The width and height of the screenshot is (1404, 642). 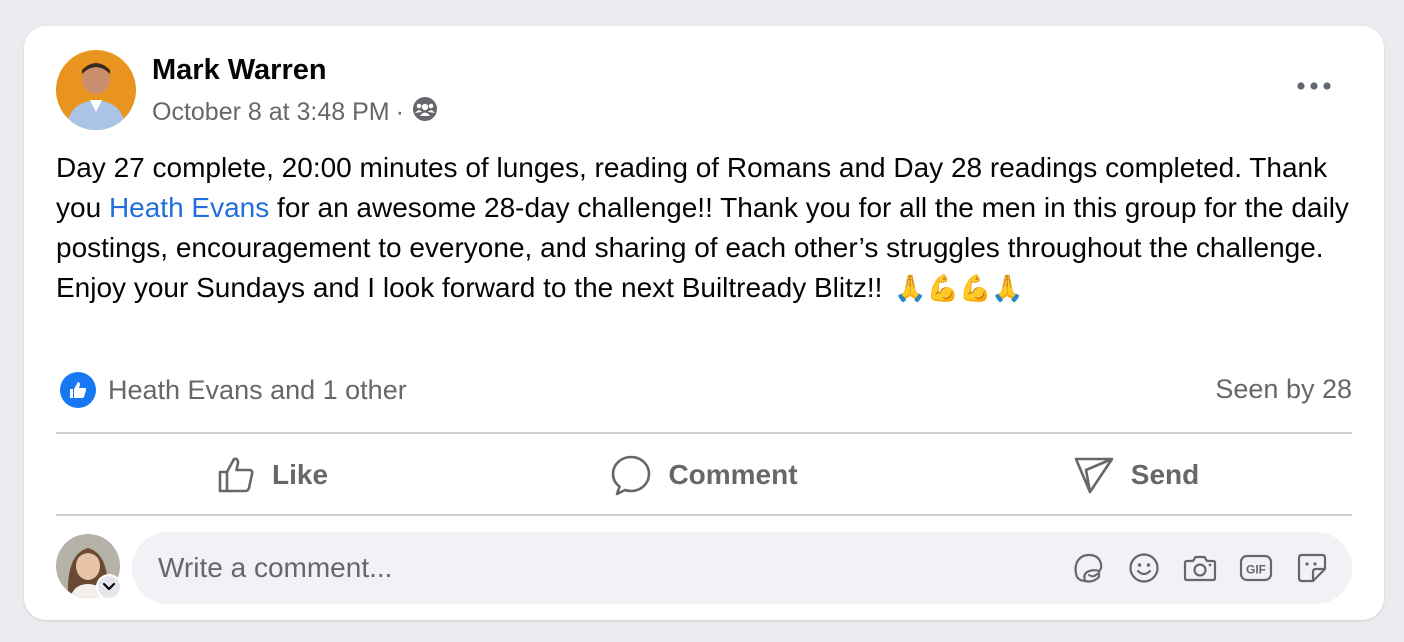 What do you see at coordinates (96, 90) in the screenshot?
I see `author-avatar` at bounding box center [96, 90].